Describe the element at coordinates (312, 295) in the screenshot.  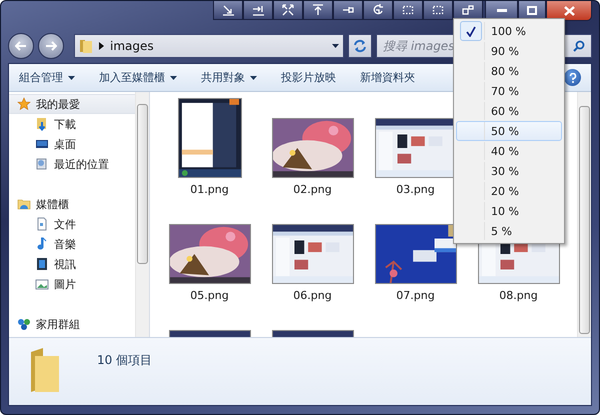
I see `file-name: 06.png` at that location.